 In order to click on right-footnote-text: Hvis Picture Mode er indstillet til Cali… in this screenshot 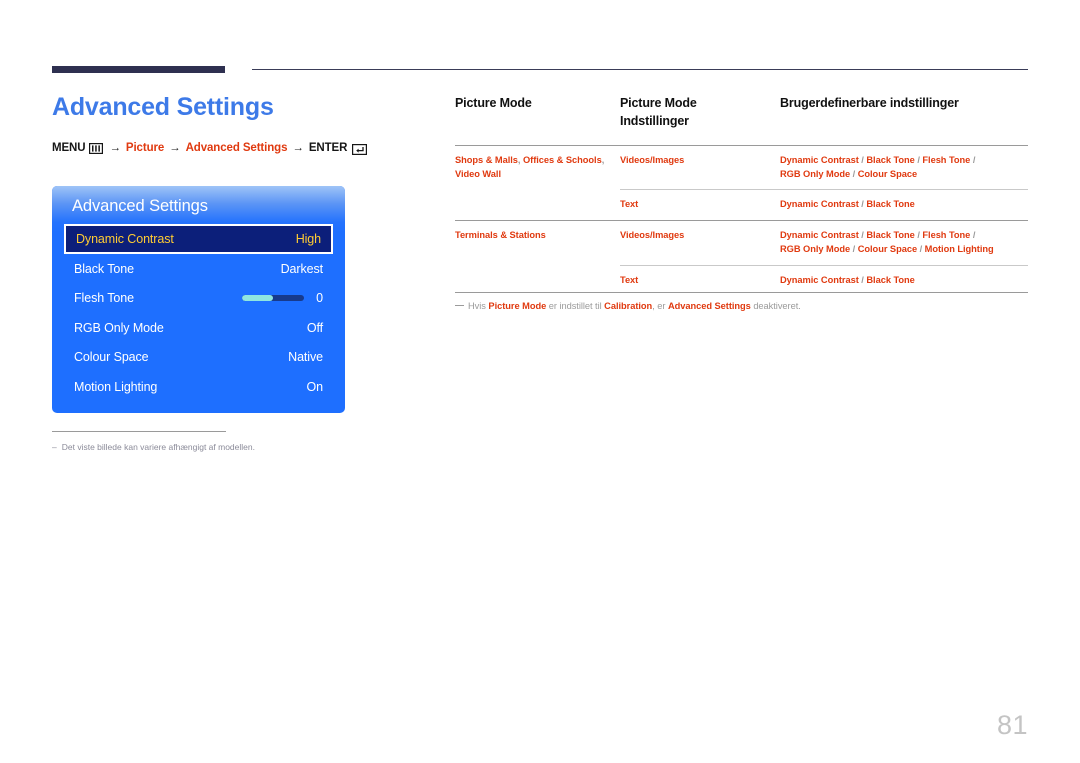, I will do `click(741, 306)`.